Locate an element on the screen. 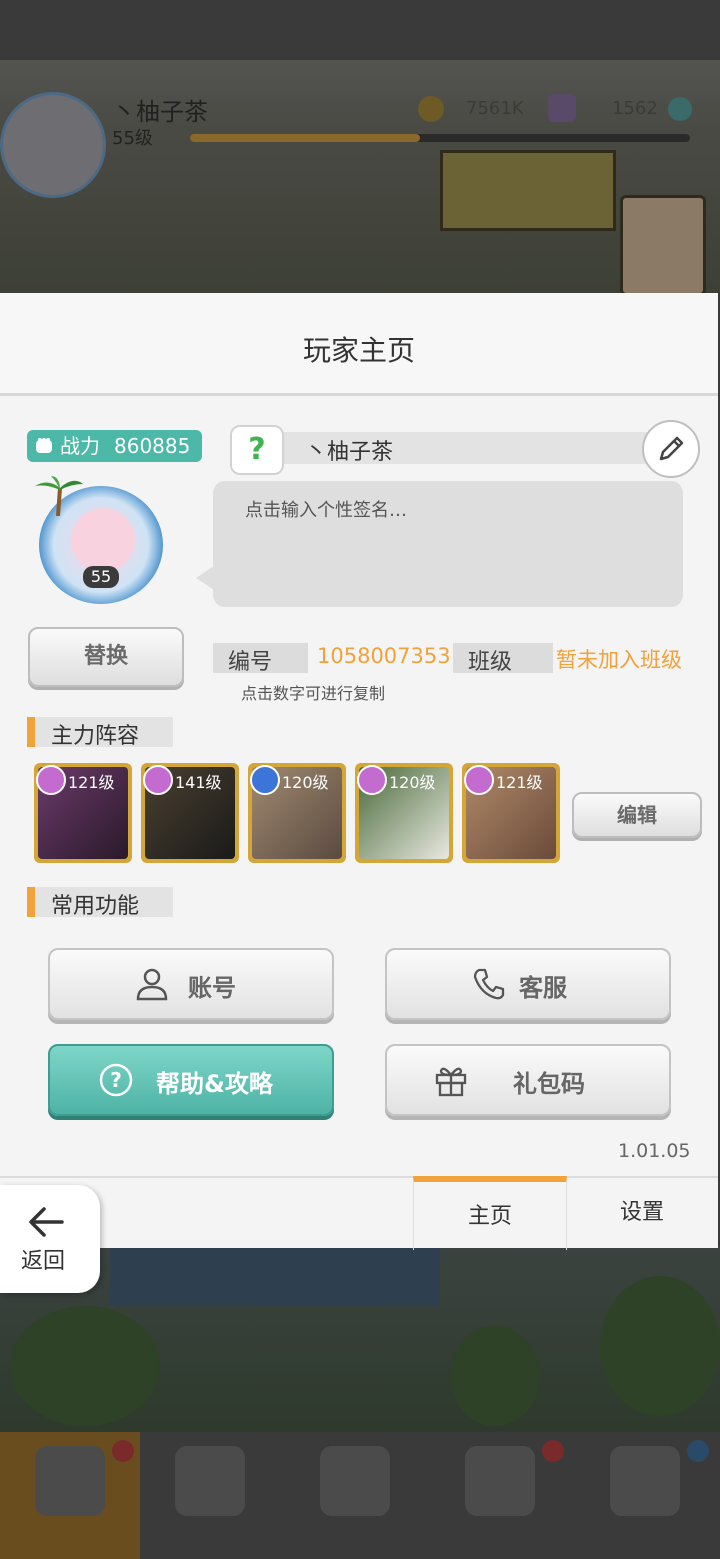  pencil-icon is located at coordinates (671, 448).